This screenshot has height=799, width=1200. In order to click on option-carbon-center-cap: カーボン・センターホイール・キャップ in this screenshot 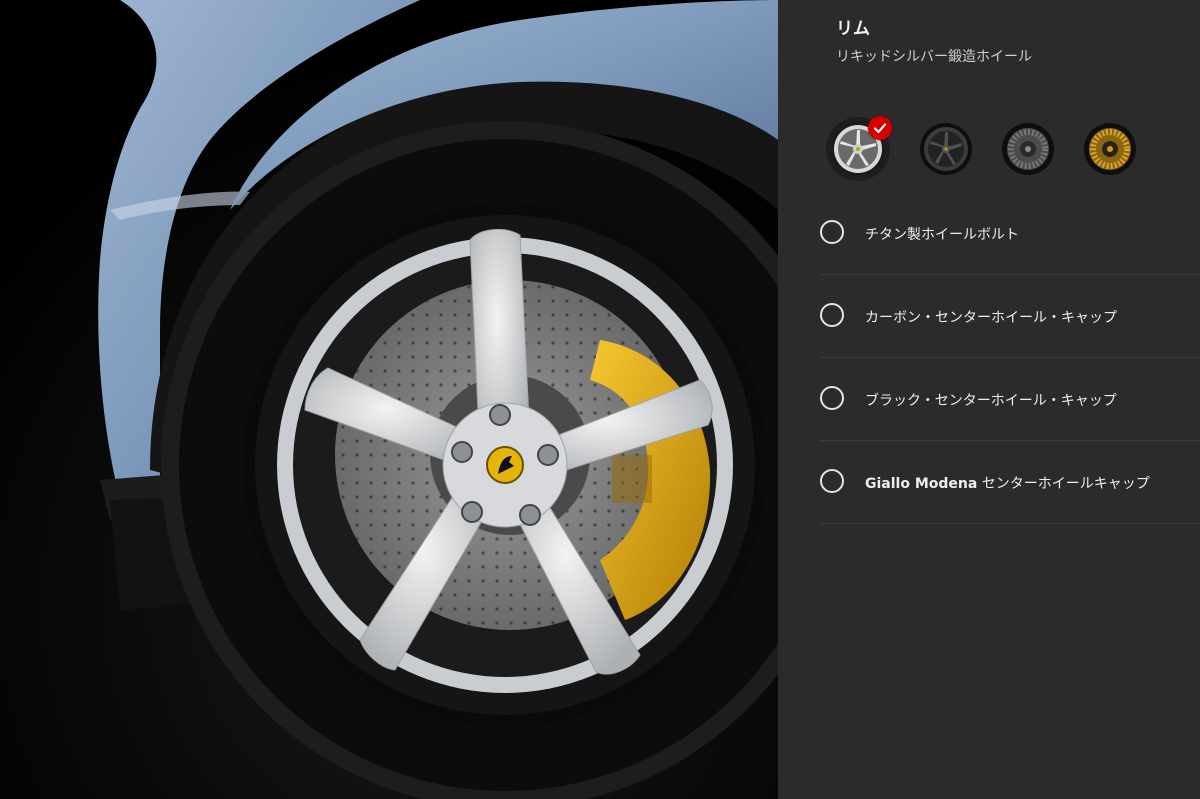, I will do `click(1010, 316)`.